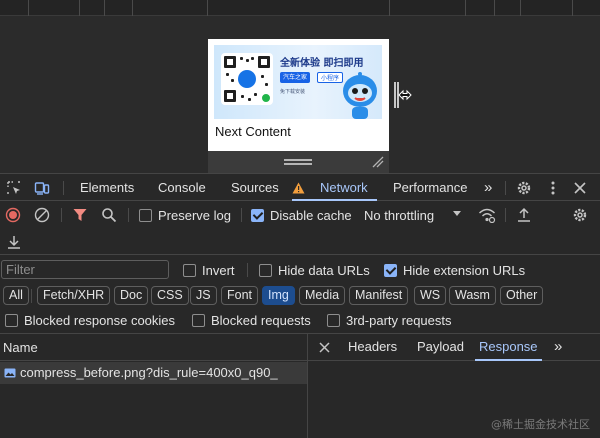 The image size is (600, 438). What do you see at coordinates (218, 270) in the screenshot?
I see `invert-label: Invert` at bounding box center [218, 270].